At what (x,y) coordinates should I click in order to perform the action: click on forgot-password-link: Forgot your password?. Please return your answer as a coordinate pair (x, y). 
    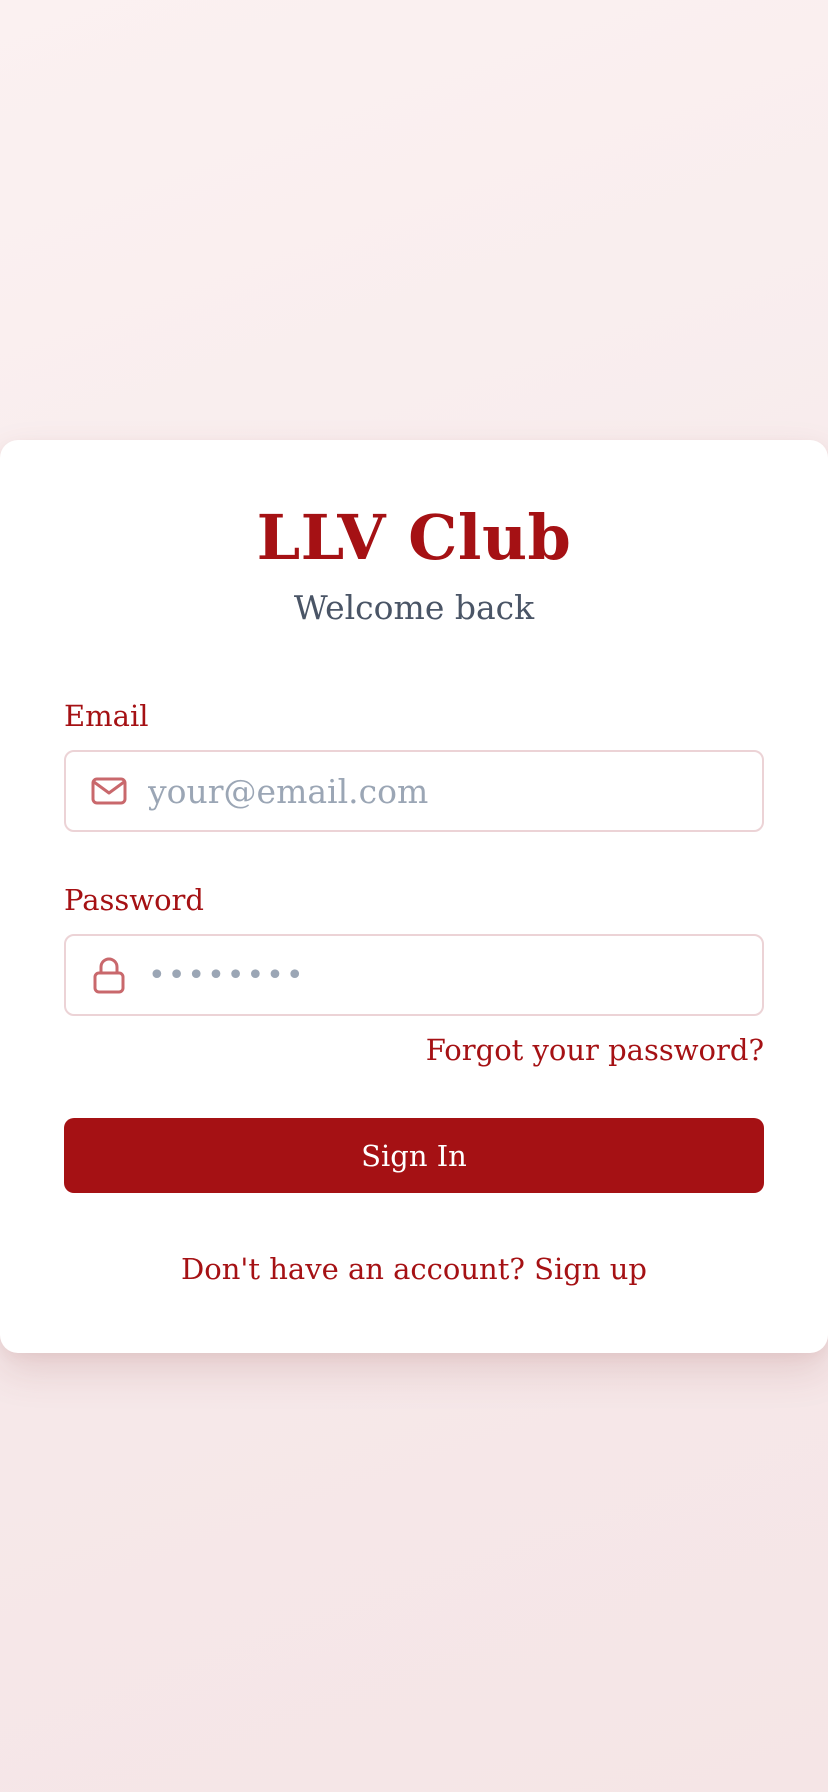
    Looking at the image, I should click on (595, 1050).